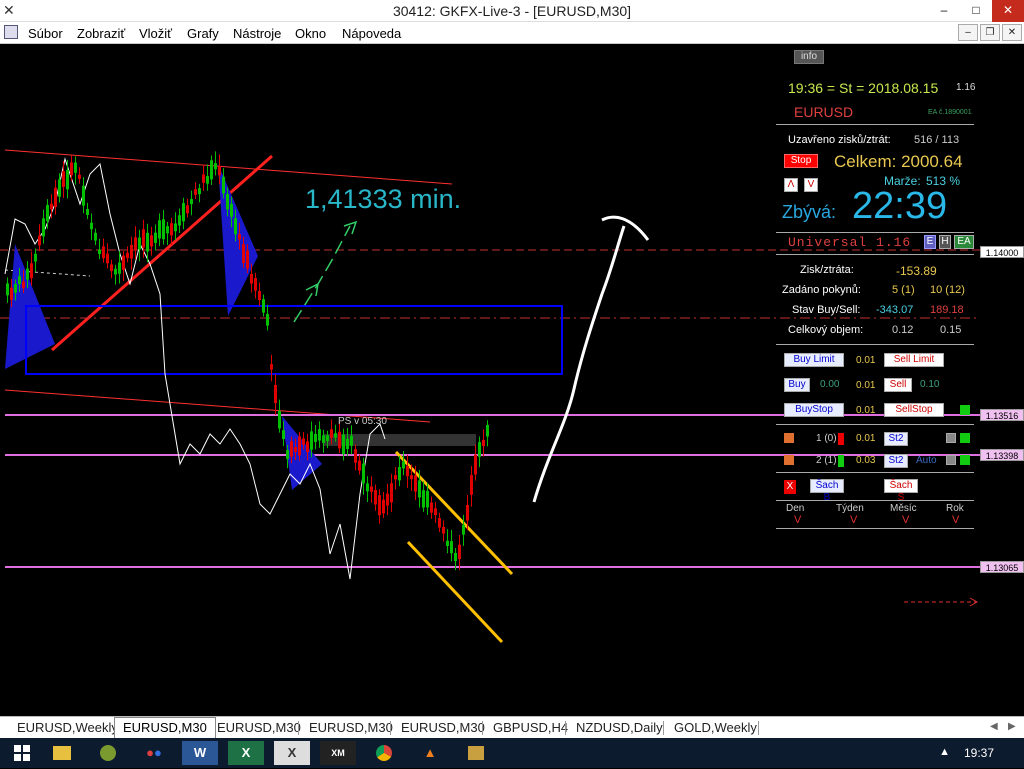  What do you see at coordinates (914, 360) in the screenshot?
I see `sell-limit-button: Sell Limit` at bounding box center [914, 360].